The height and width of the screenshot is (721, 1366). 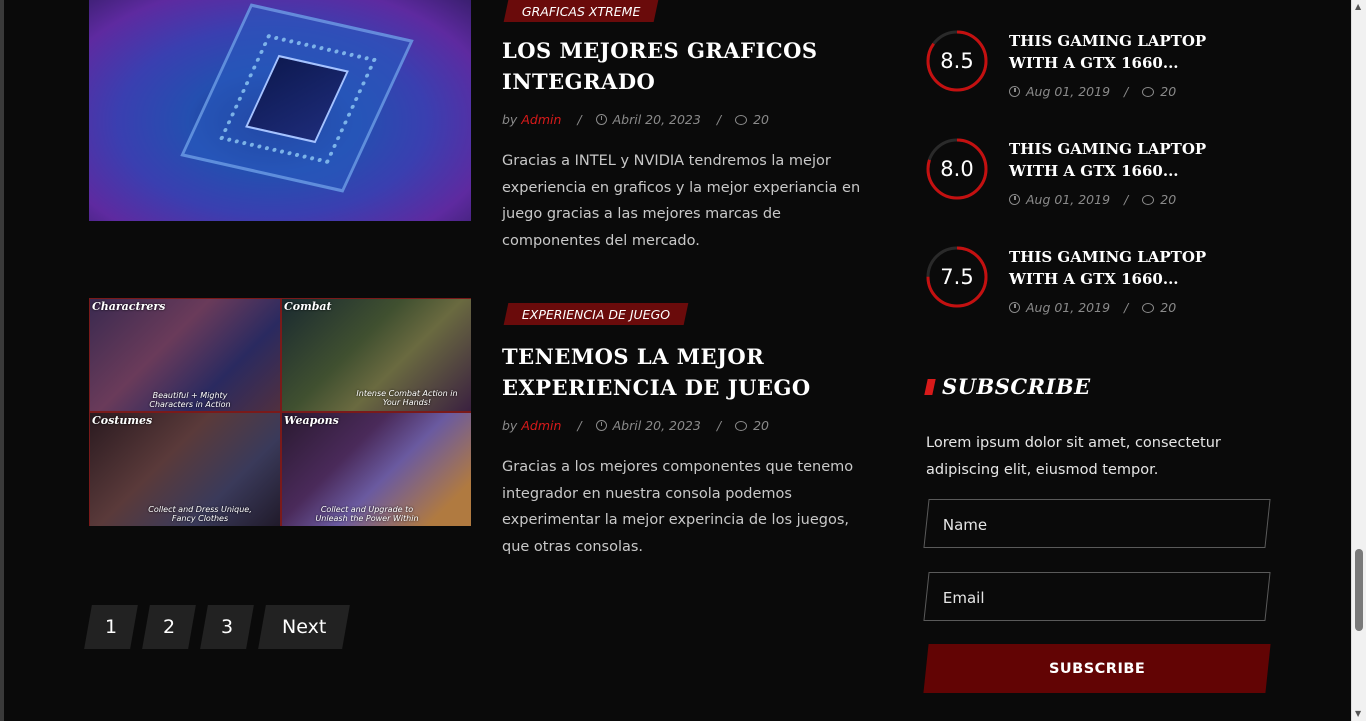 I want to click on name-field-wrapper, so click(x=1097, y=524).